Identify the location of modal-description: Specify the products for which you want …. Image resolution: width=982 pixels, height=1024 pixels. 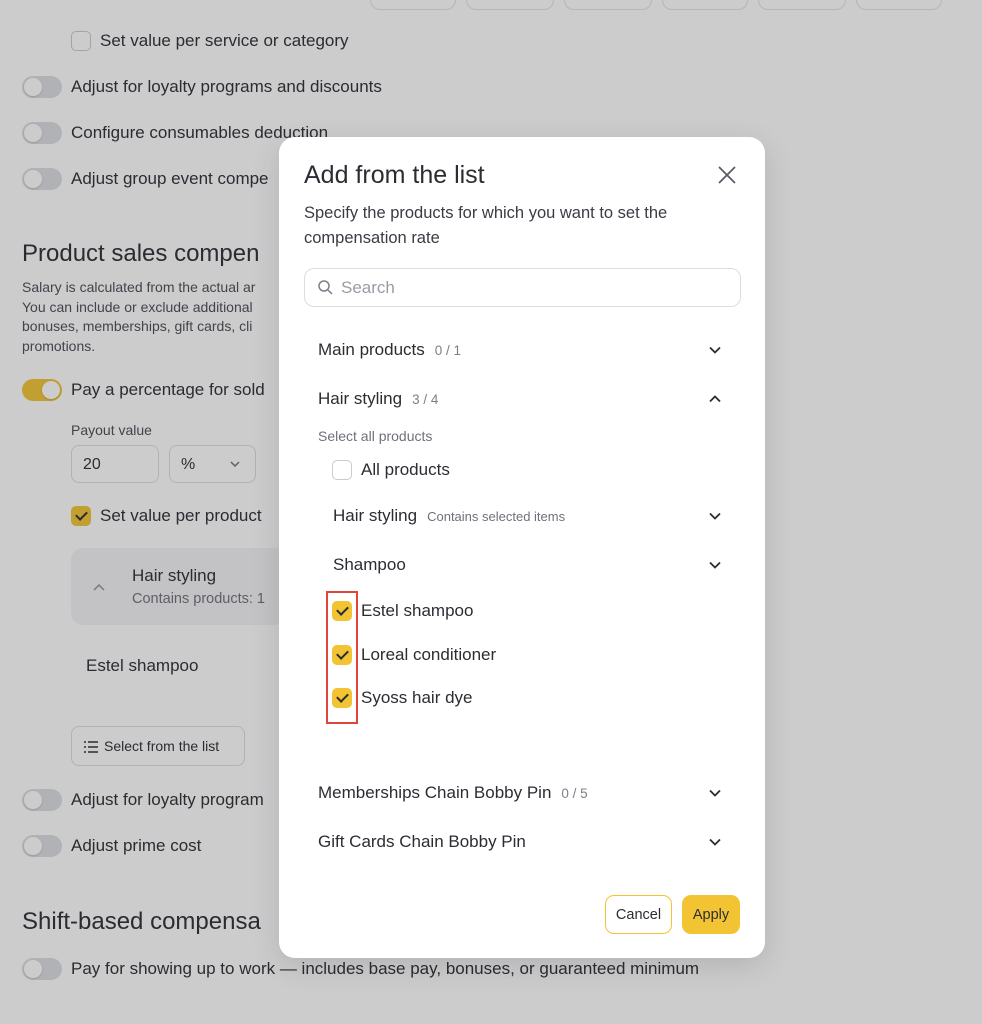
(486, 225).